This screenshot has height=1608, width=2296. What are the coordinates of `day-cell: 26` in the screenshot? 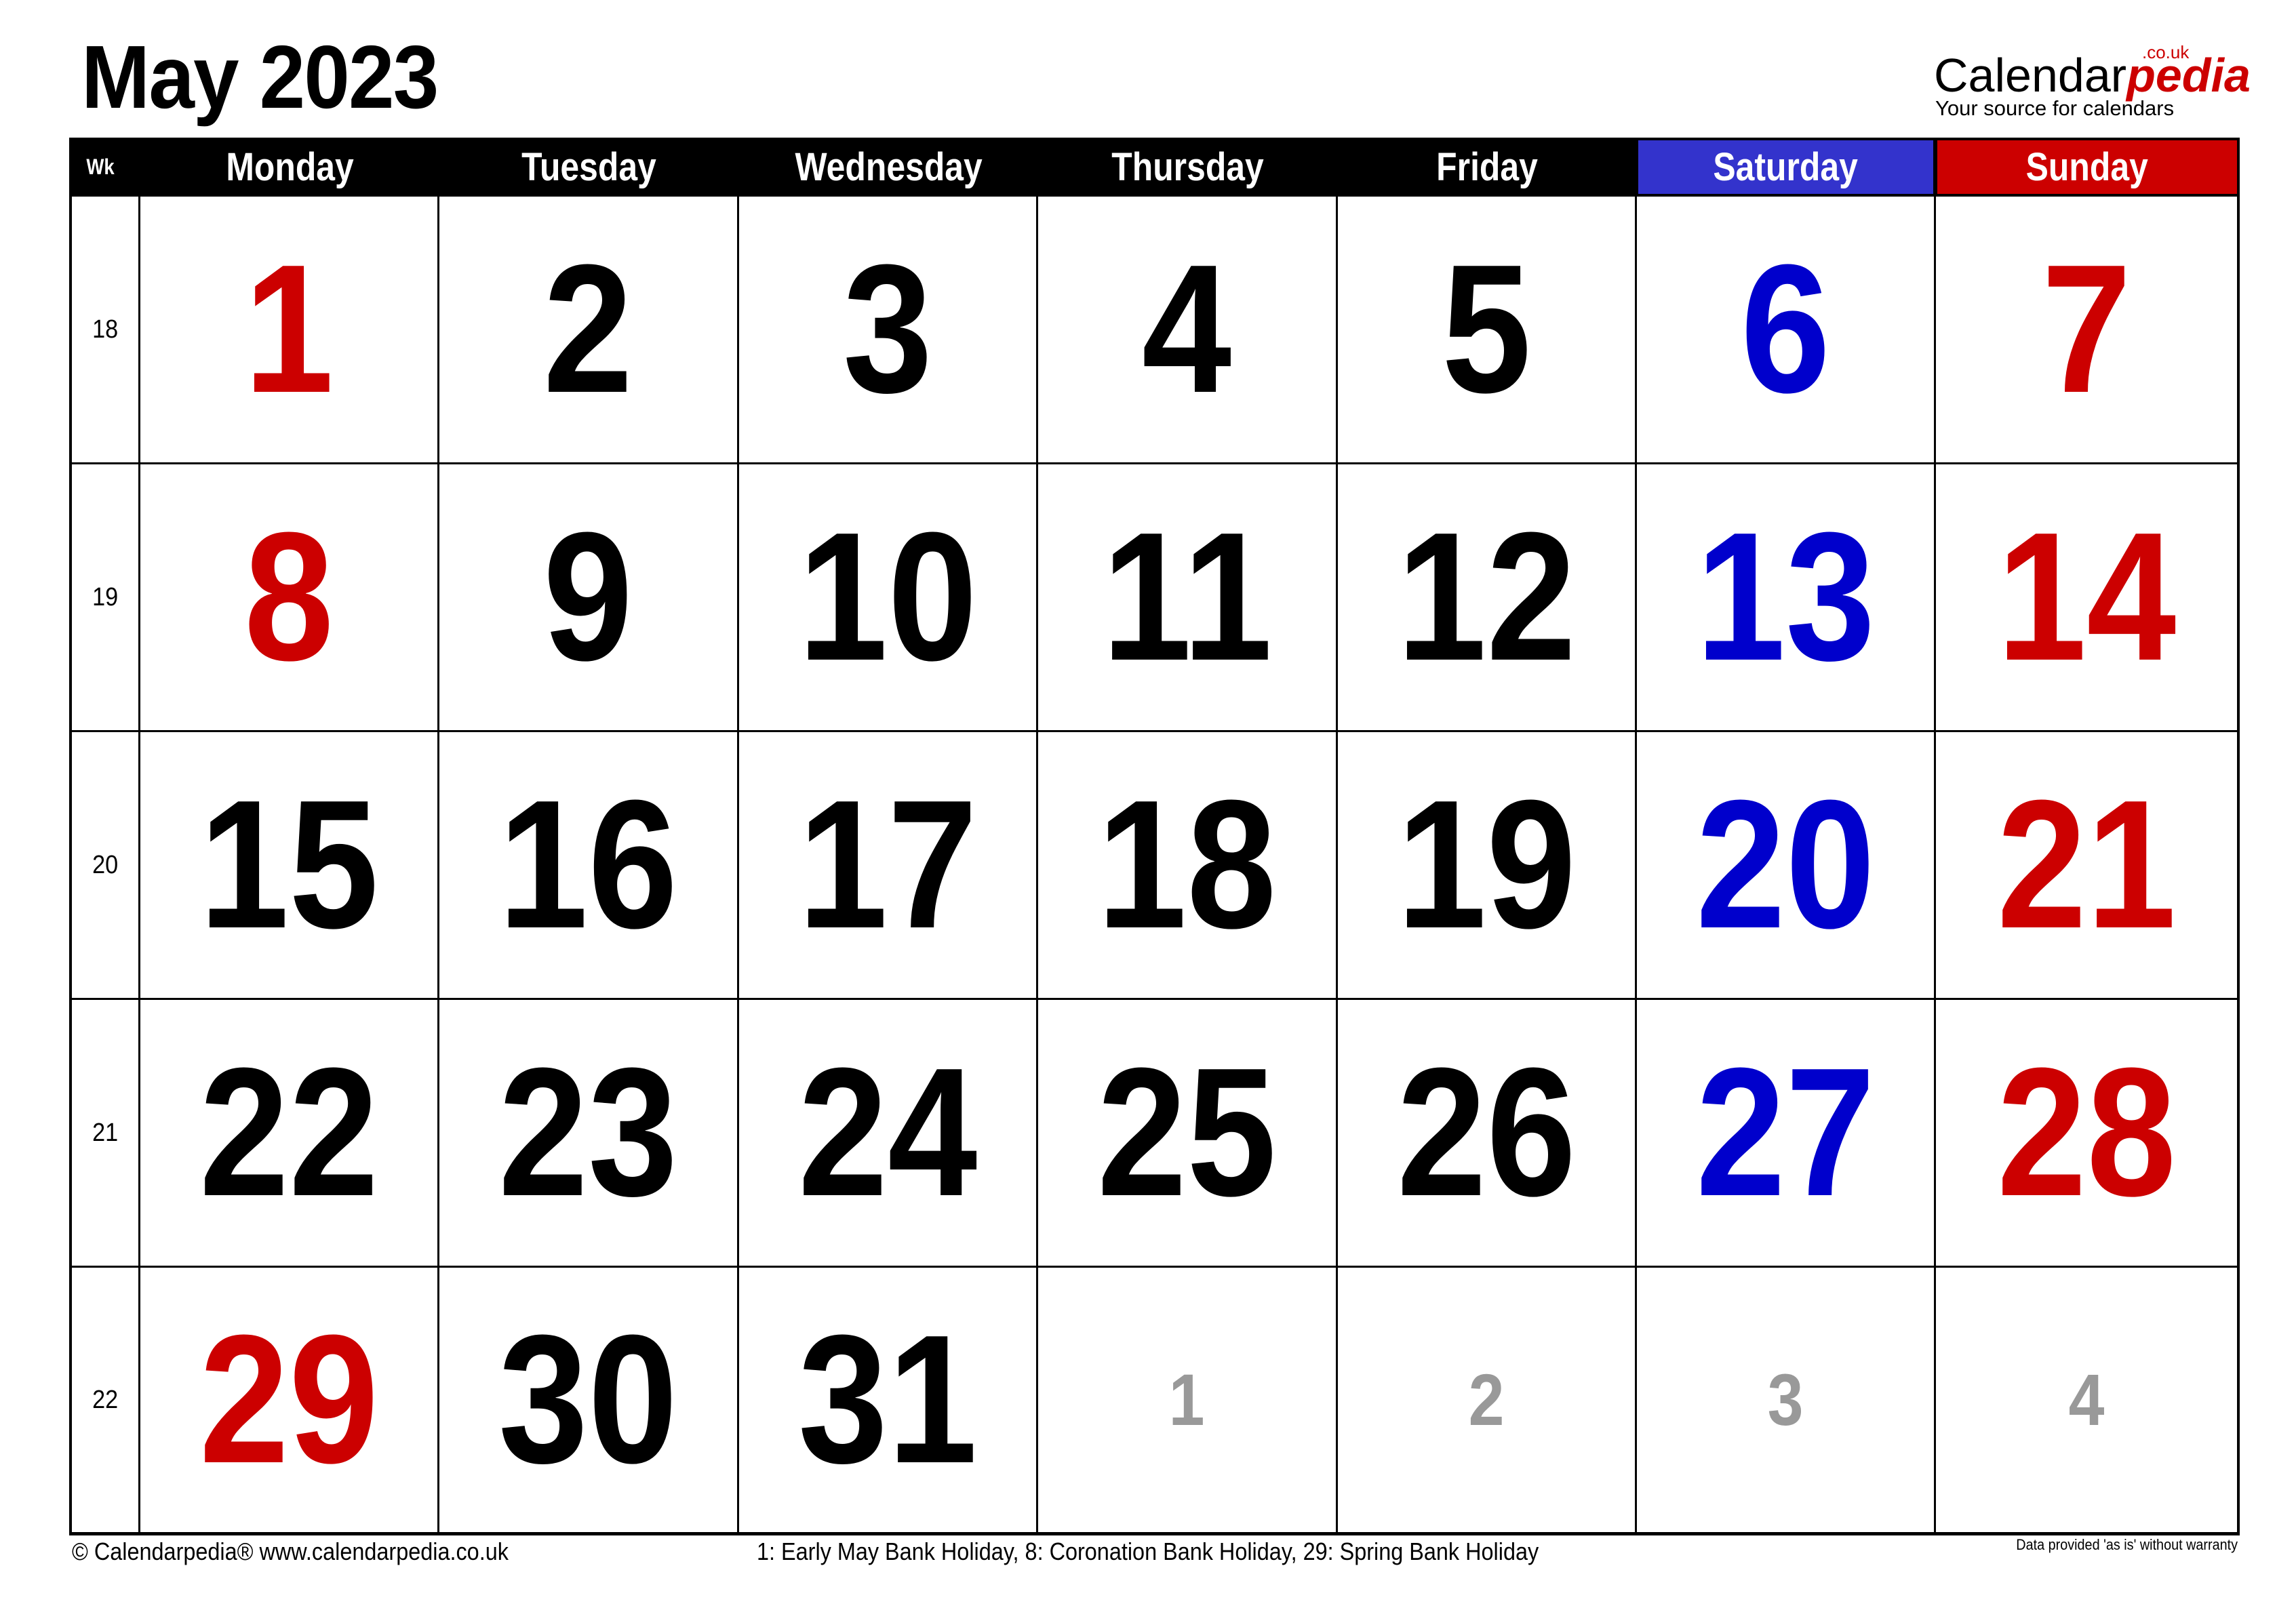 It's located at (1487, 1134).